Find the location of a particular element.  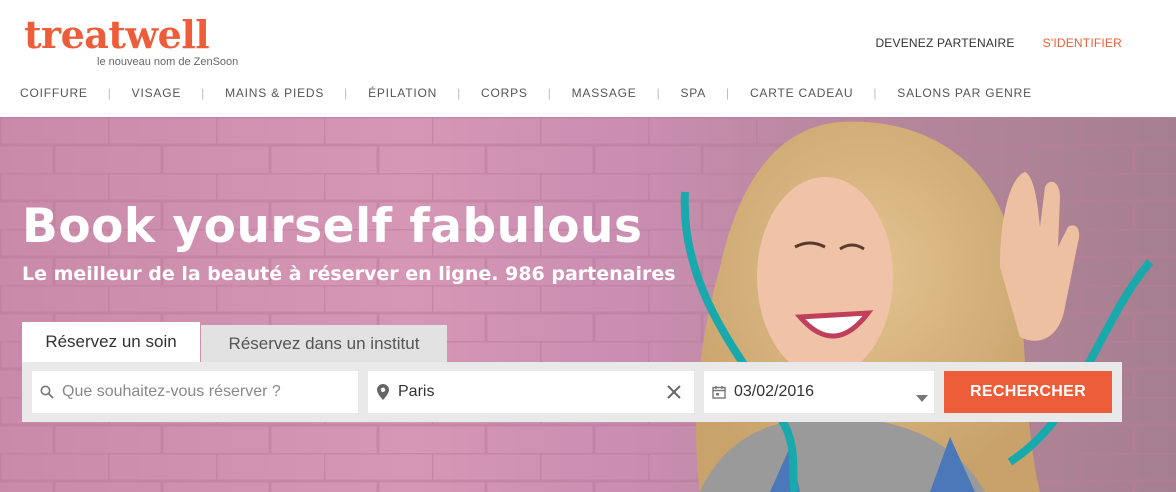

logo-tagline: le nouveau nom de ZenSoon is located at coordinates (168, 62).